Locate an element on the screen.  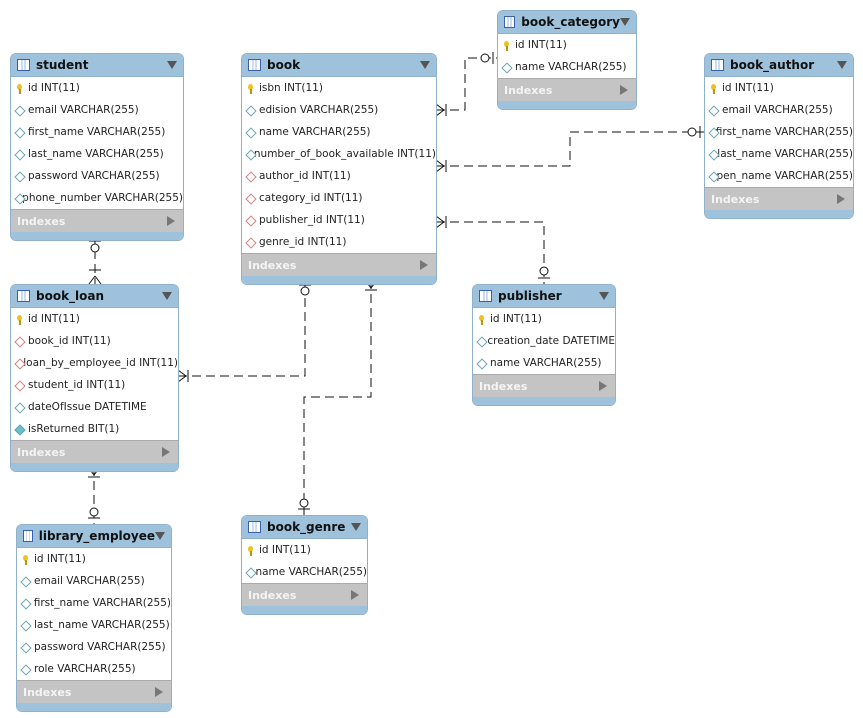
column-label: last_name VARCHAR(255) is located at coordinates (96, 154).